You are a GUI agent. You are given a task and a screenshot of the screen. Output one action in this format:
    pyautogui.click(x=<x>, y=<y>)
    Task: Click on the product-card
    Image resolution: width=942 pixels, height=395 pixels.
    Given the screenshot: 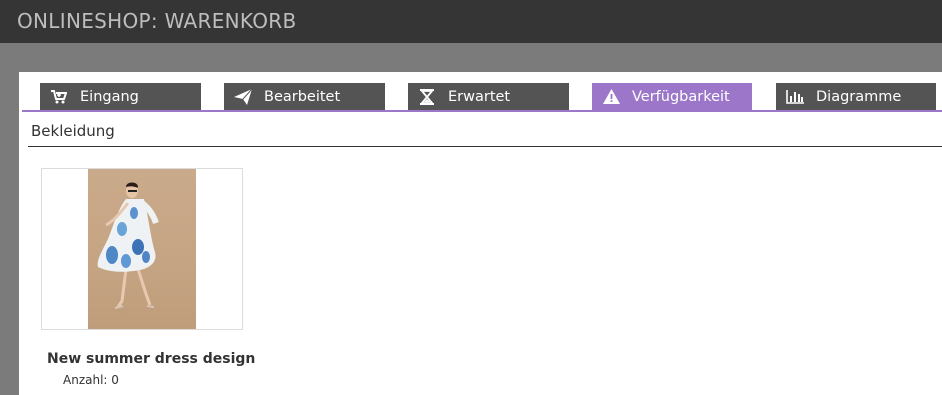 What is the action you would take?
    pyautogui.click(x=142, y=249)
    